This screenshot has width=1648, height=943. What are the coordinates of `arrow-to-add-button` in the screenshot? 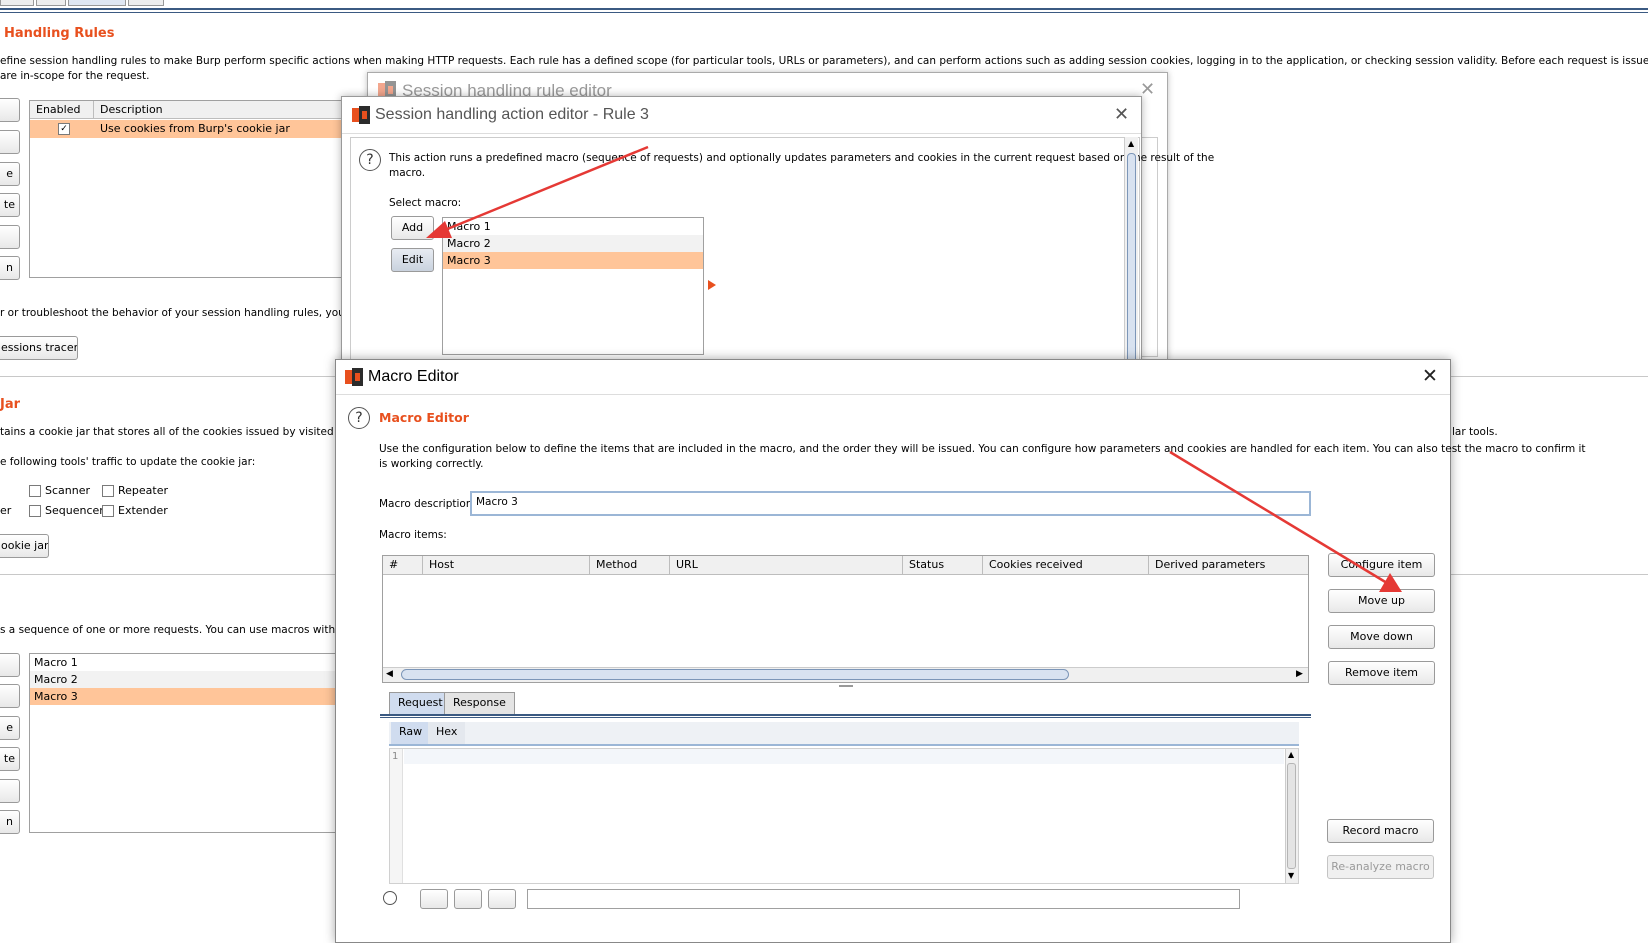 It's located at (537, 191).